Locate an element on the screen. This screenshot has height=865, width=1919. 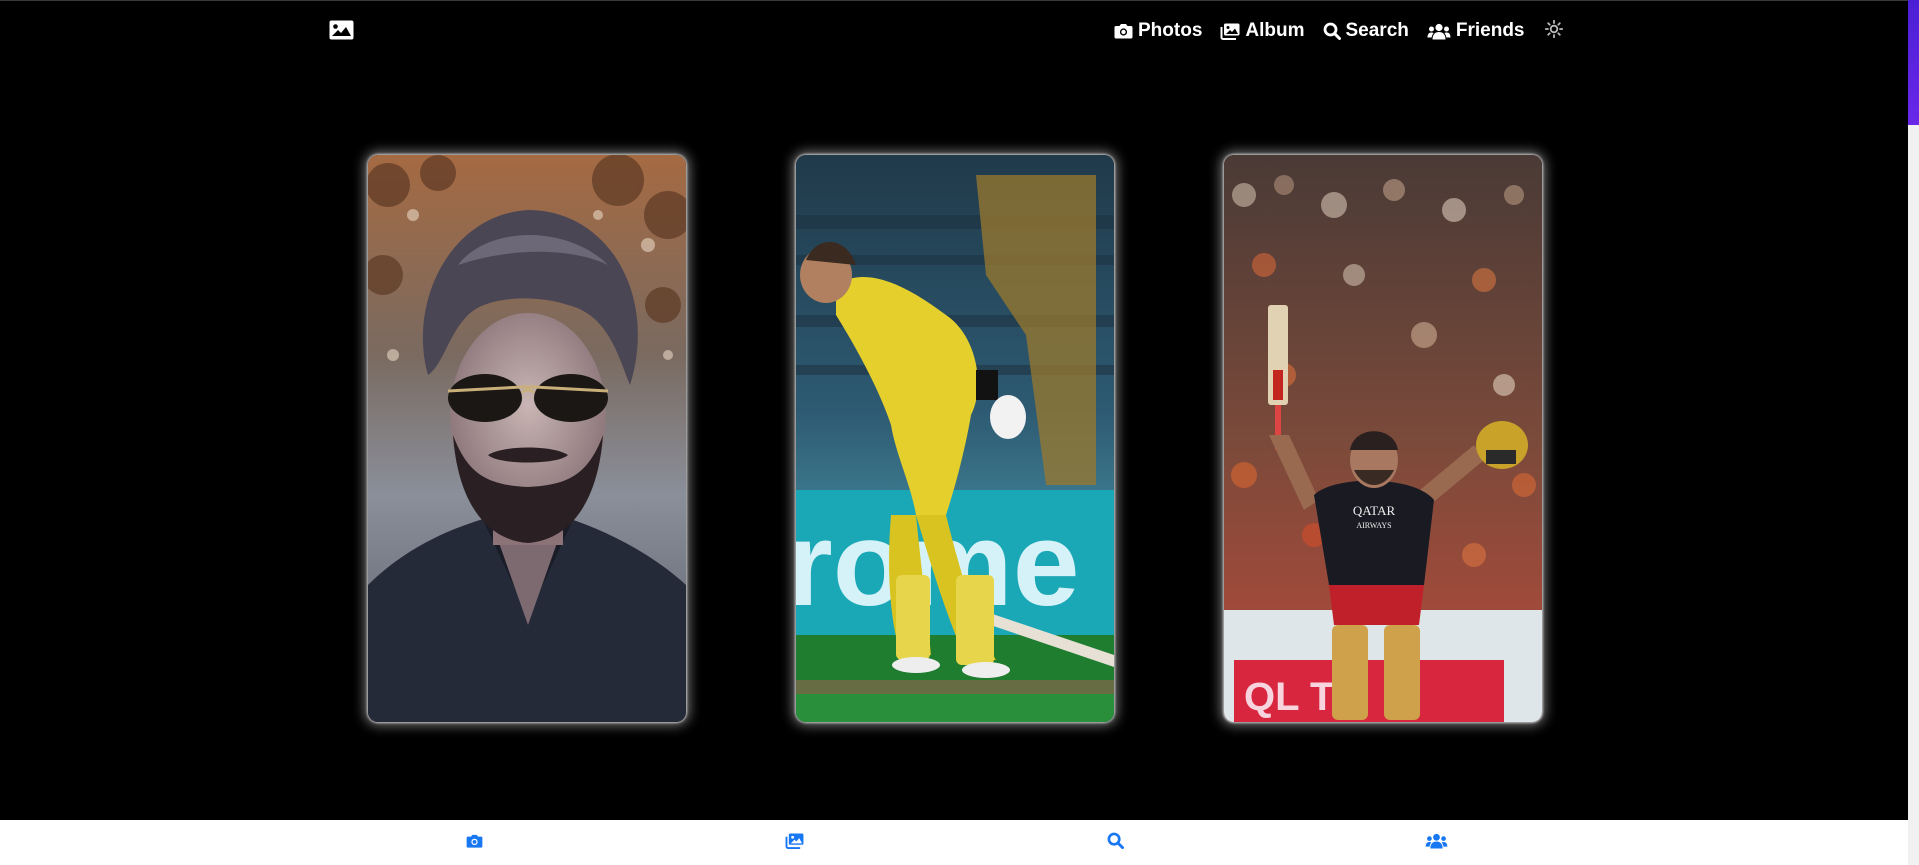
nav-album-label: Album is located at coordinates (1275, 30).